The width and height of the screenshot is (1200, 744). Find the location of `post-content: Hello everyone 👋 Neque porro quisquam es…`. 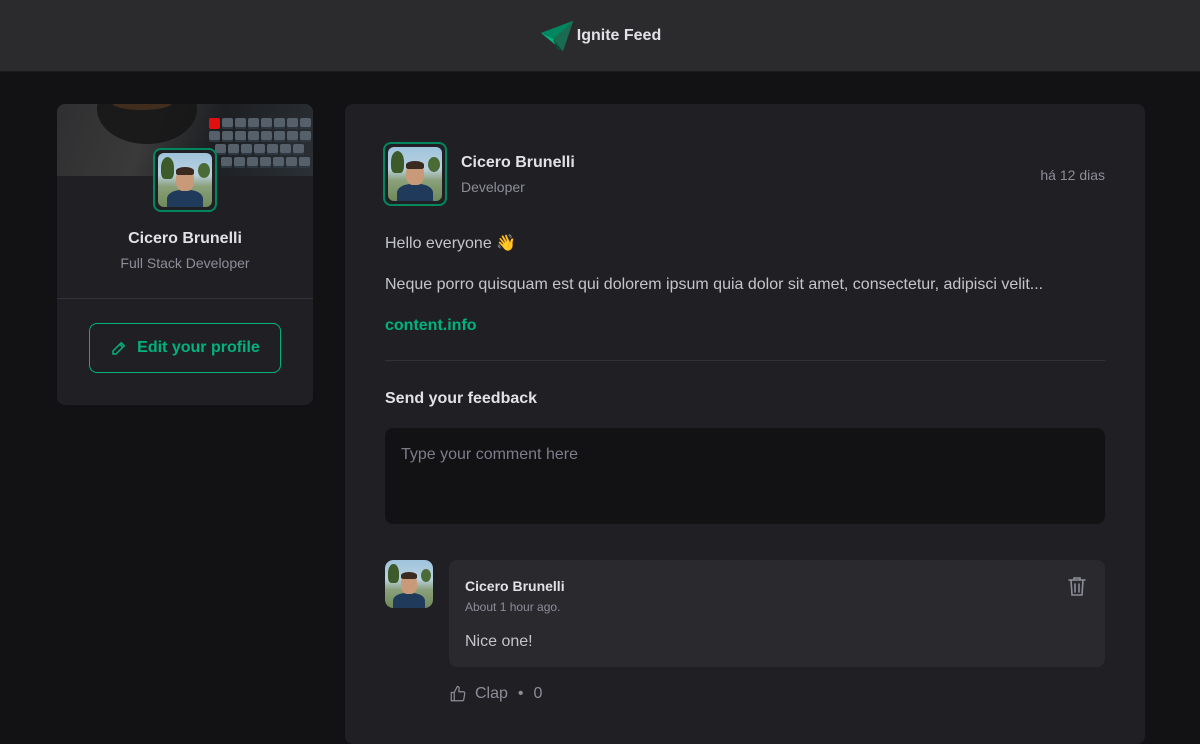

post-content: Hello everyone 👋 Neque porro quisquam es… is located at coordinates (745, 293).